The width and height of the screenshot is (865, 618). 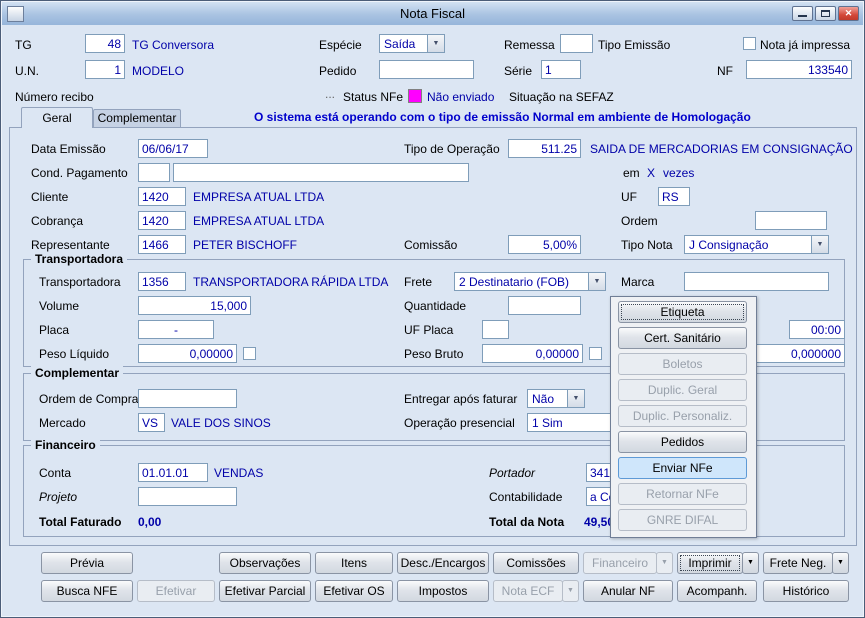 What do you see at coordinates (412, 43) in the screenshot?
I see `especie-select: Saída ▼` at bounding box center [412, 43].